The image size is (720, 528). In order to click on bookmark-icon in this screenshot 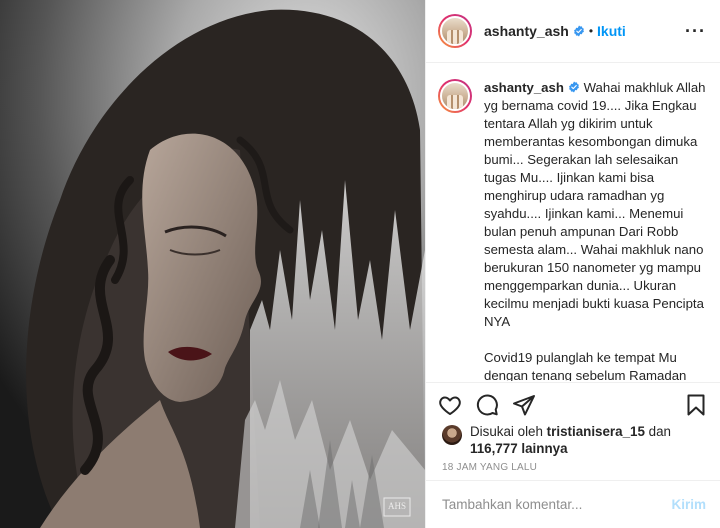, I will do `click(696, 405)`.